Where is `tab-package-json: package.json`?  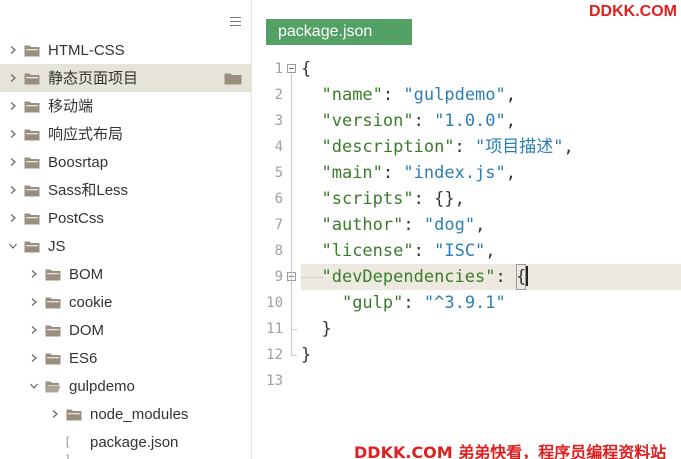
tab-package-json: package.json is located at coordinates (339, 32).